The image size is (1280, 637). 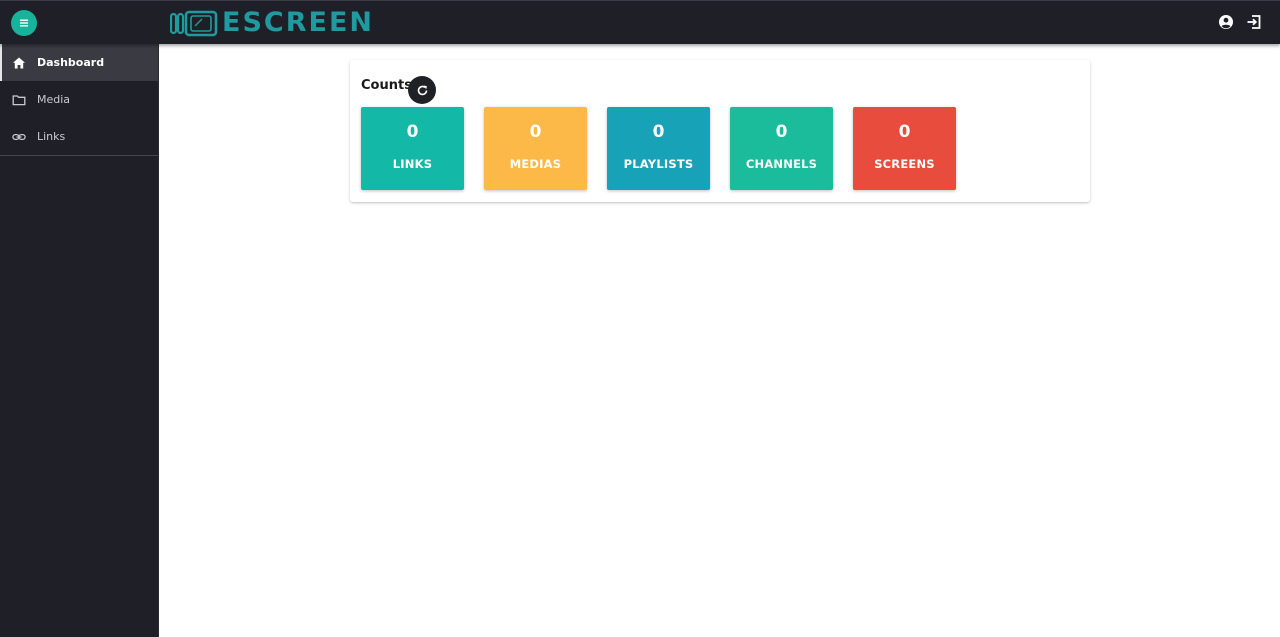 I want to click on count-label: LINKS, so click(x=412, y=164).